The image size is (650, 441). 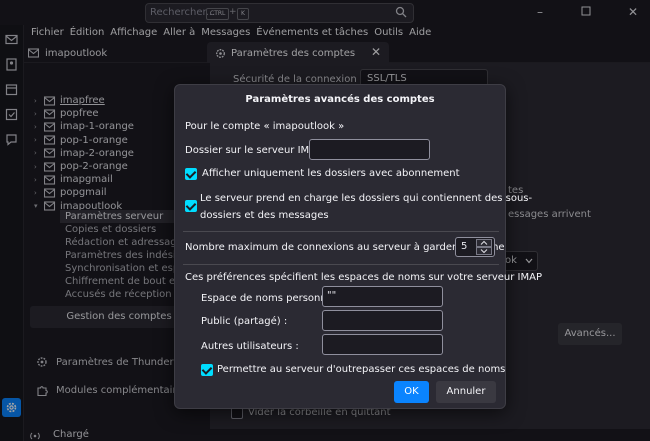 What do you see at coordinates (257, 150) in the screenshot?
I see `imap-folder-label: Dossier sur le serveur IMAP :` at bounding box center [257, 150].